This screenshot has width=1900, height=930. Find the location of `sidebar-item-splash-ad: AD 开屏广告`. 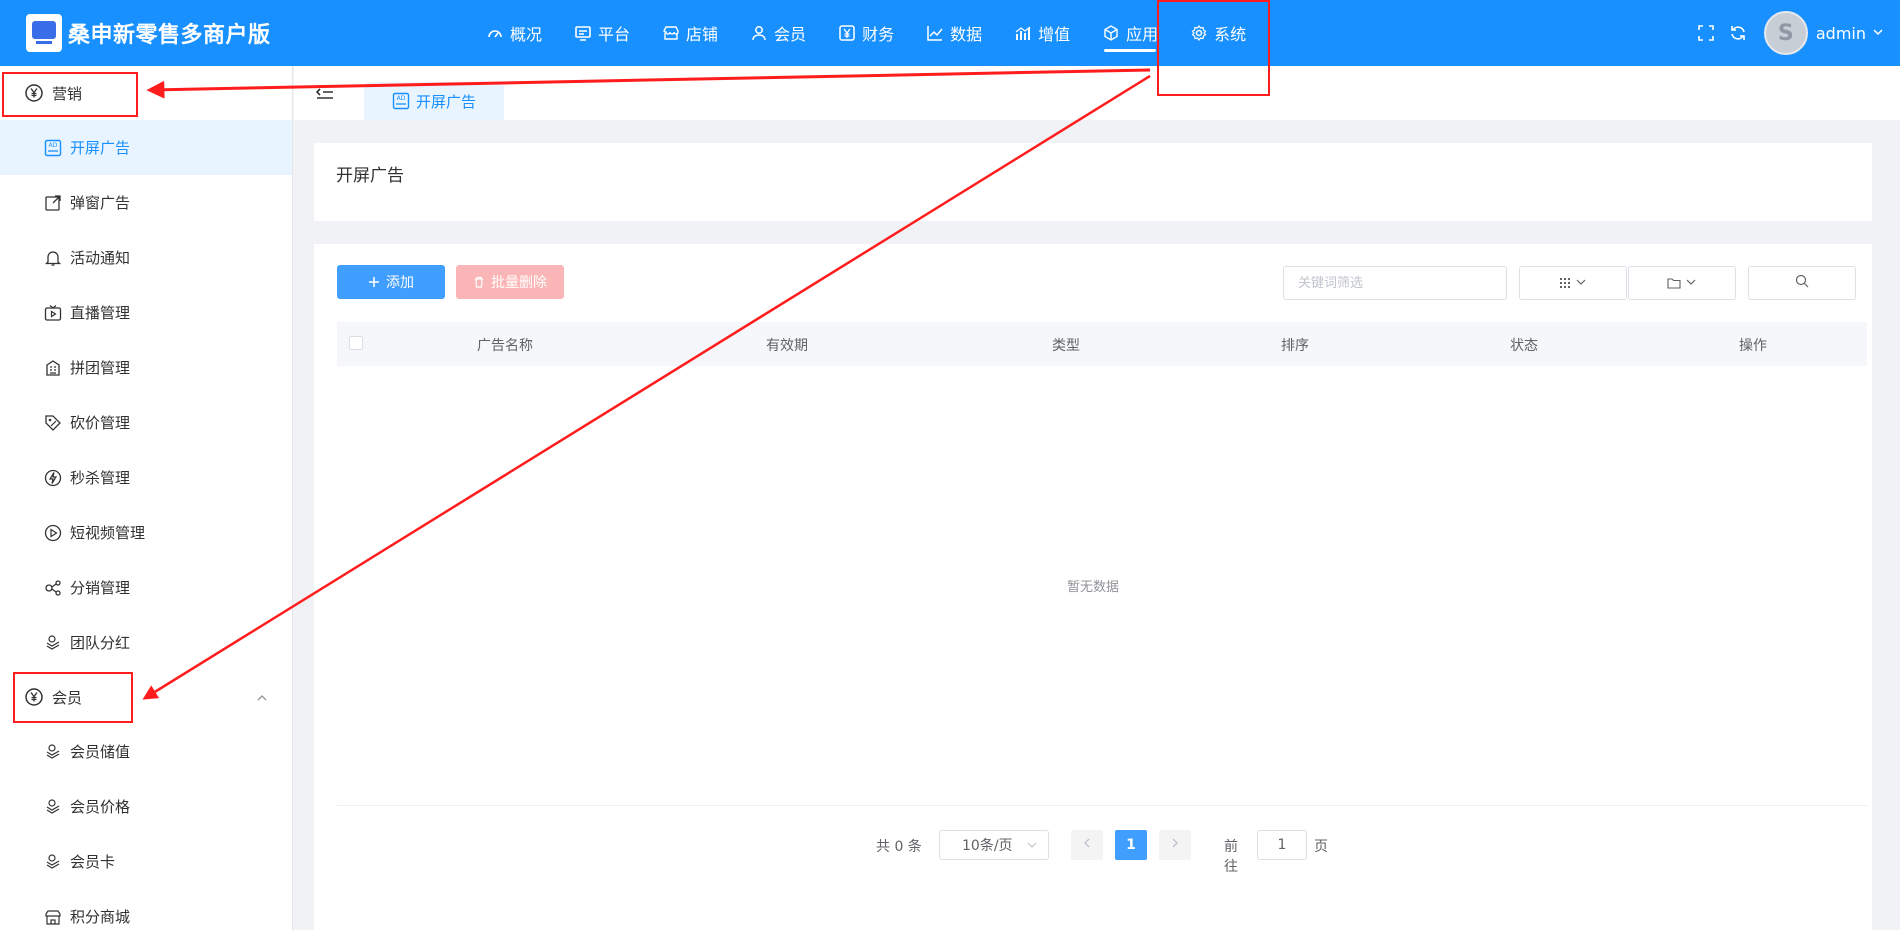

sidebar-item-splash-ad: AD 开屏广告 is located at coordinates (146, 147).